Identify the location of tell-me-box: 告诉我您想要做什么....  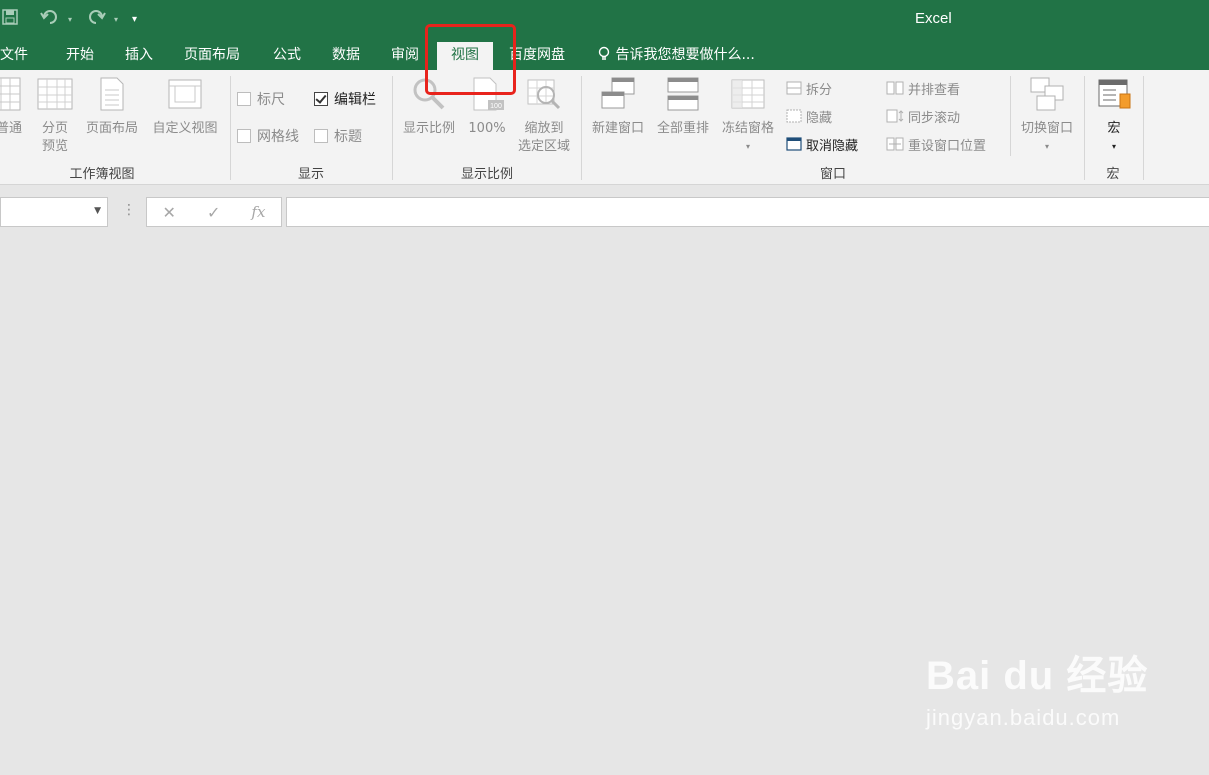
(676, 56).